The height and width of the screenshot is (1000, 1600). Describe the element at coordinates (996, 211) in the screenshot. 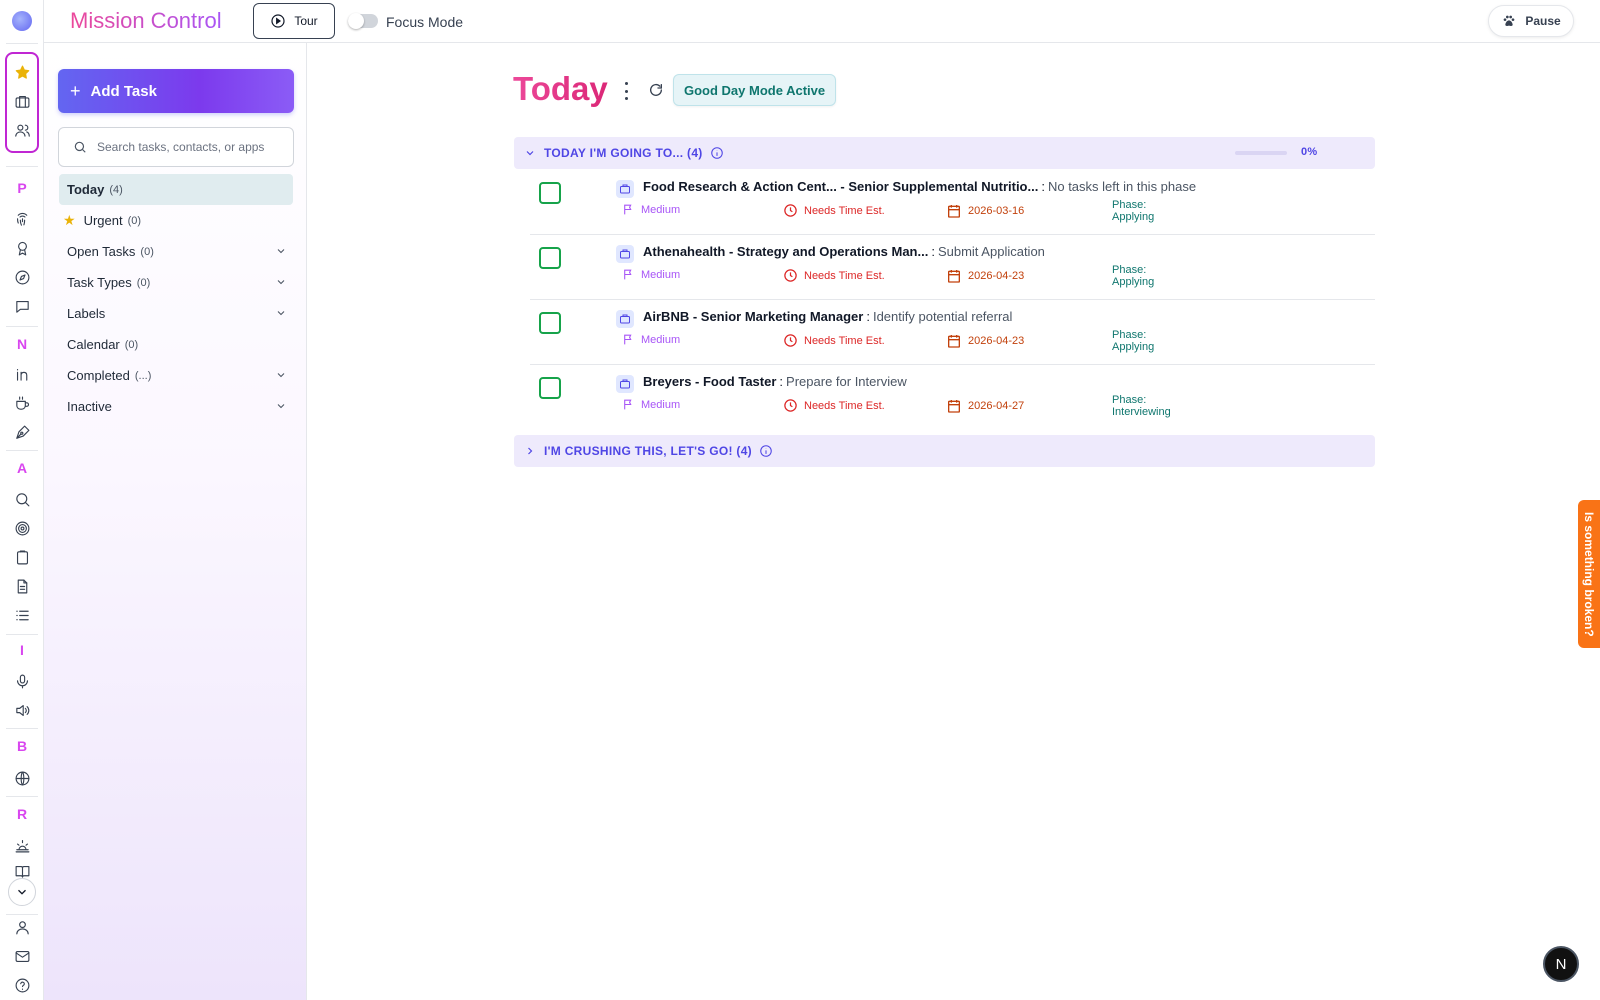

I see `task-date-label: 2026-03-16` at that location.